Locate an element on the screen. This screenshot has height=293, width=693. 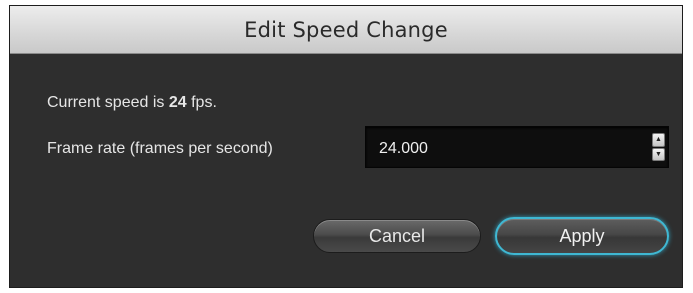
frame-rate-label: Frame rate (frames per second) is located at coordinates (160, 148).